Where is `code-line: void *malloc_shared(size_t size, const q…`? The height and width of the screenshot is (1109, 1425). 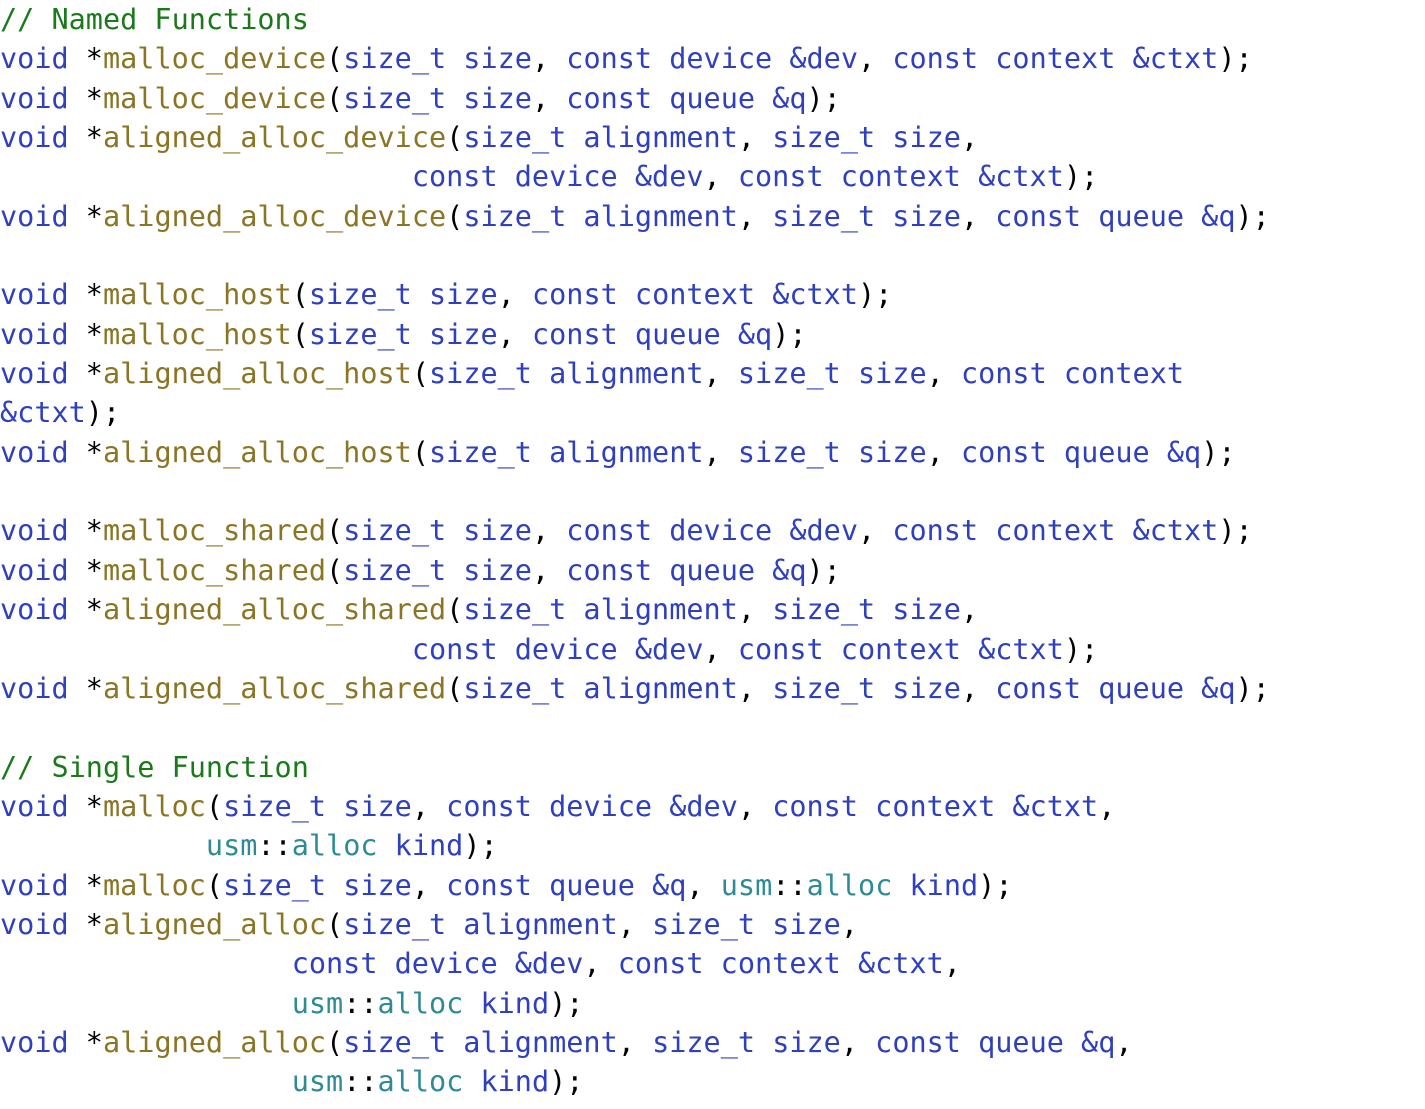 code-line: void *malloc_shared(size_t size, const q… is located at coordinates (712, 570).